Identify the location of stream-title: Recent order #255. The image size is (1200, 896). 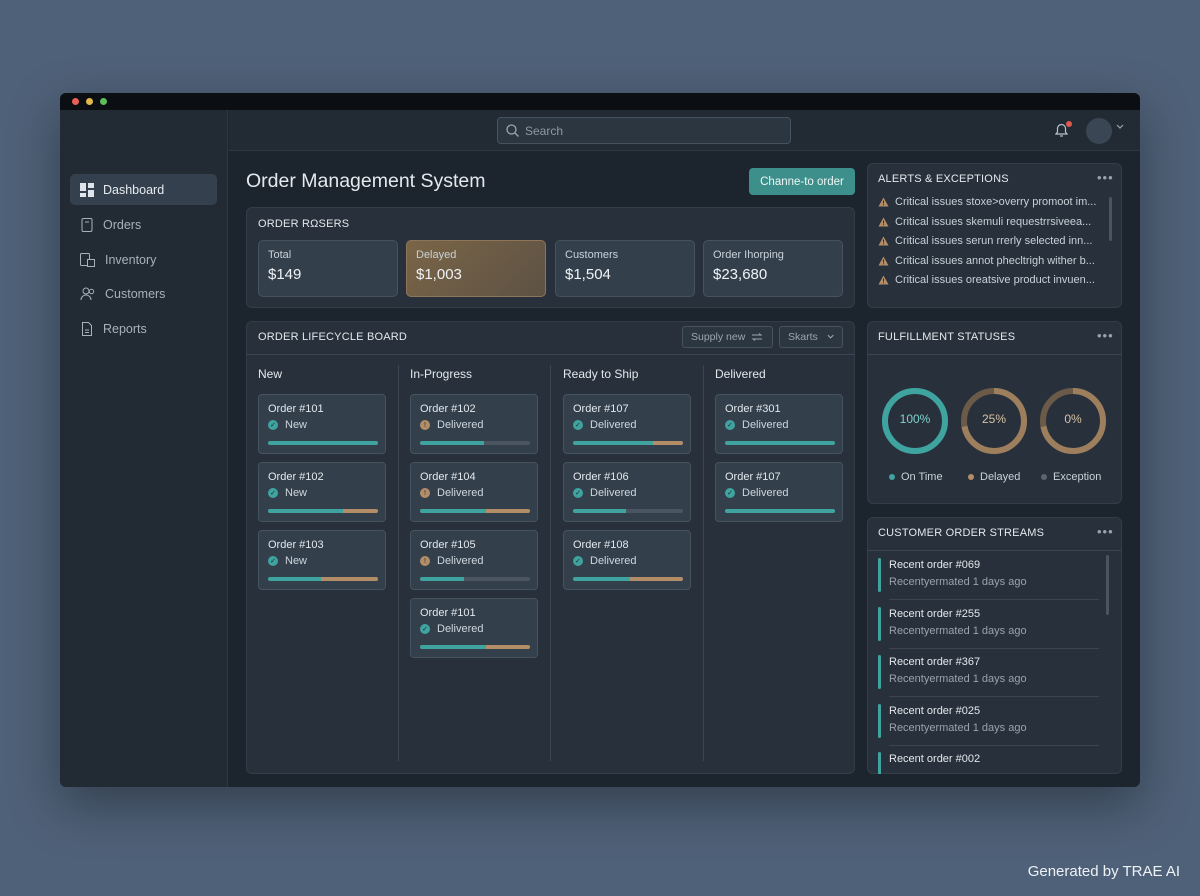
(935, 613).